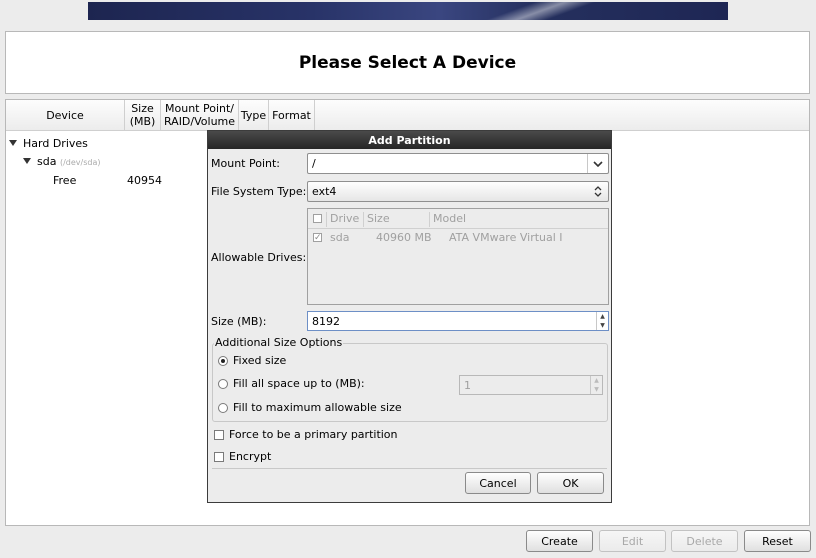 Image resolution: width=816 pixels, height=558 pixels. I want to click on fill-up-to-label: Fill all space up to (MB):, so click(299, 383).